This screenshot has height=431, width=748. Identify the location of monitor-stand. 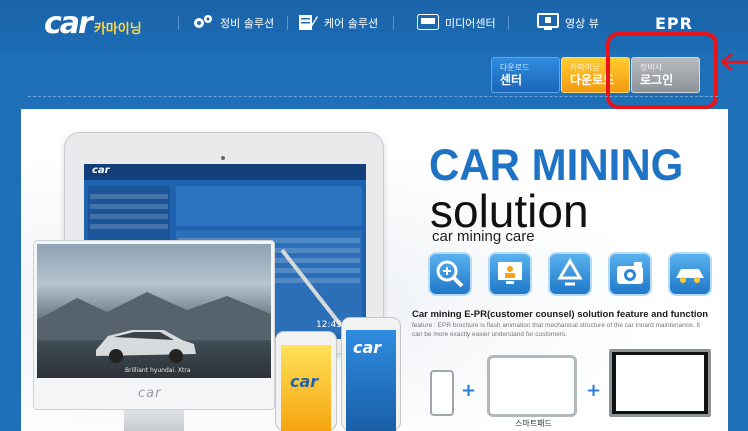
(154, 420).